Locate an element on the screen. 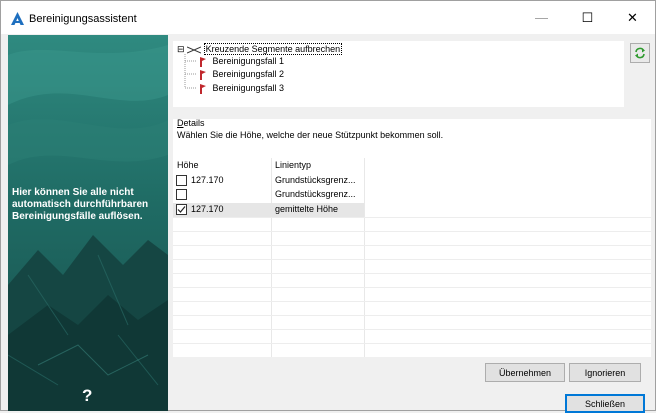 The image size is (656, 413). window-title: Bereinigungsassistent is located at coordinates (83, 19).